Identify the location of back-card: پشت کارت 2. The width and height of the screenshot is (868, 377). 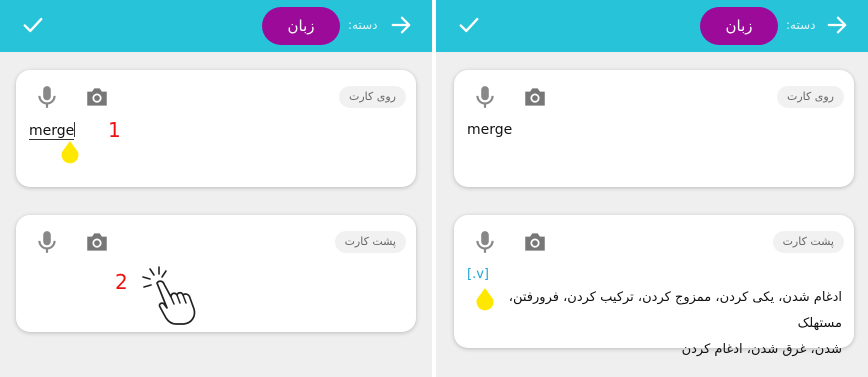
(216, 273).